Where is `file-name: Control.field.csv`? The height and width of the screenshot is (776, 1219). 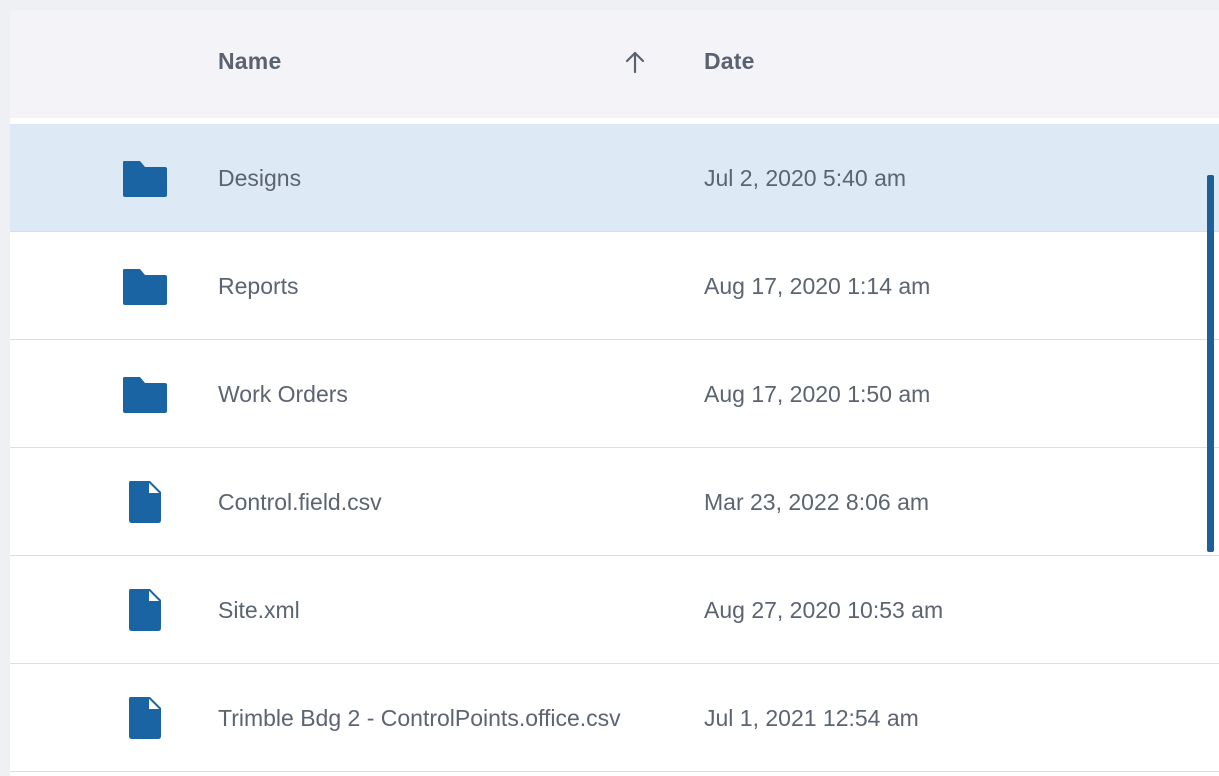 file-name: Control.field.csv is located at coordinates (300, 502).